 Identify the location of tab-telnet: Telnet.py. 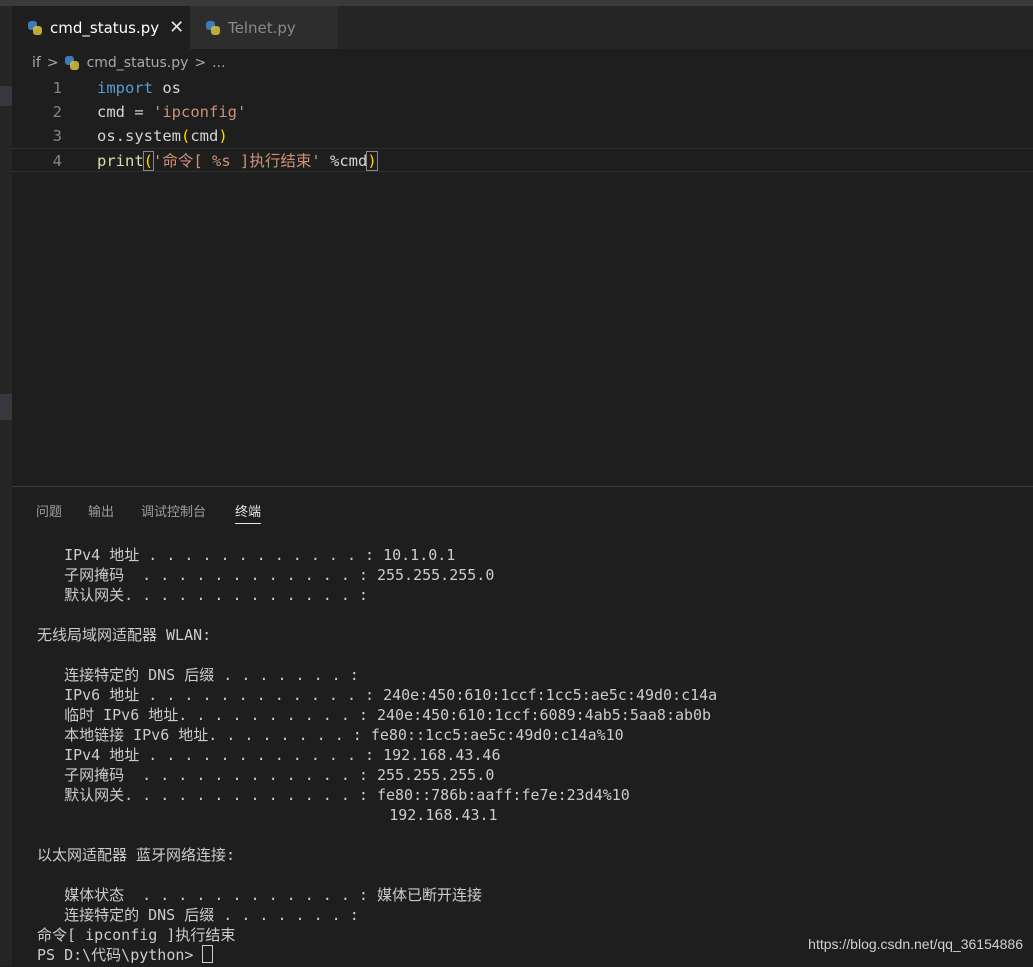
(264, 27).